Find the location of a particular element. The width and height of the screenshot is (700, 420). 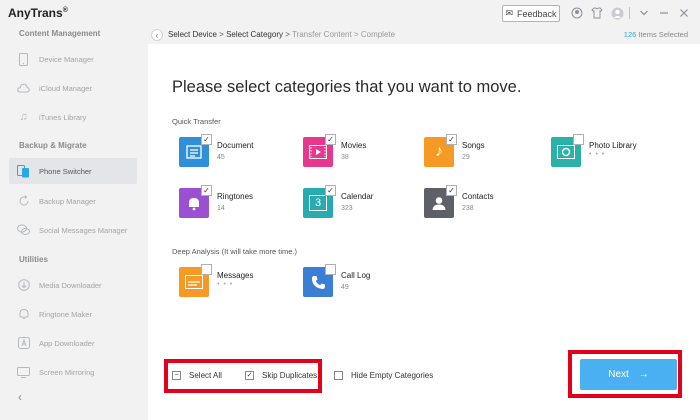

category-count: 38 is located at coordinates (345, 157).